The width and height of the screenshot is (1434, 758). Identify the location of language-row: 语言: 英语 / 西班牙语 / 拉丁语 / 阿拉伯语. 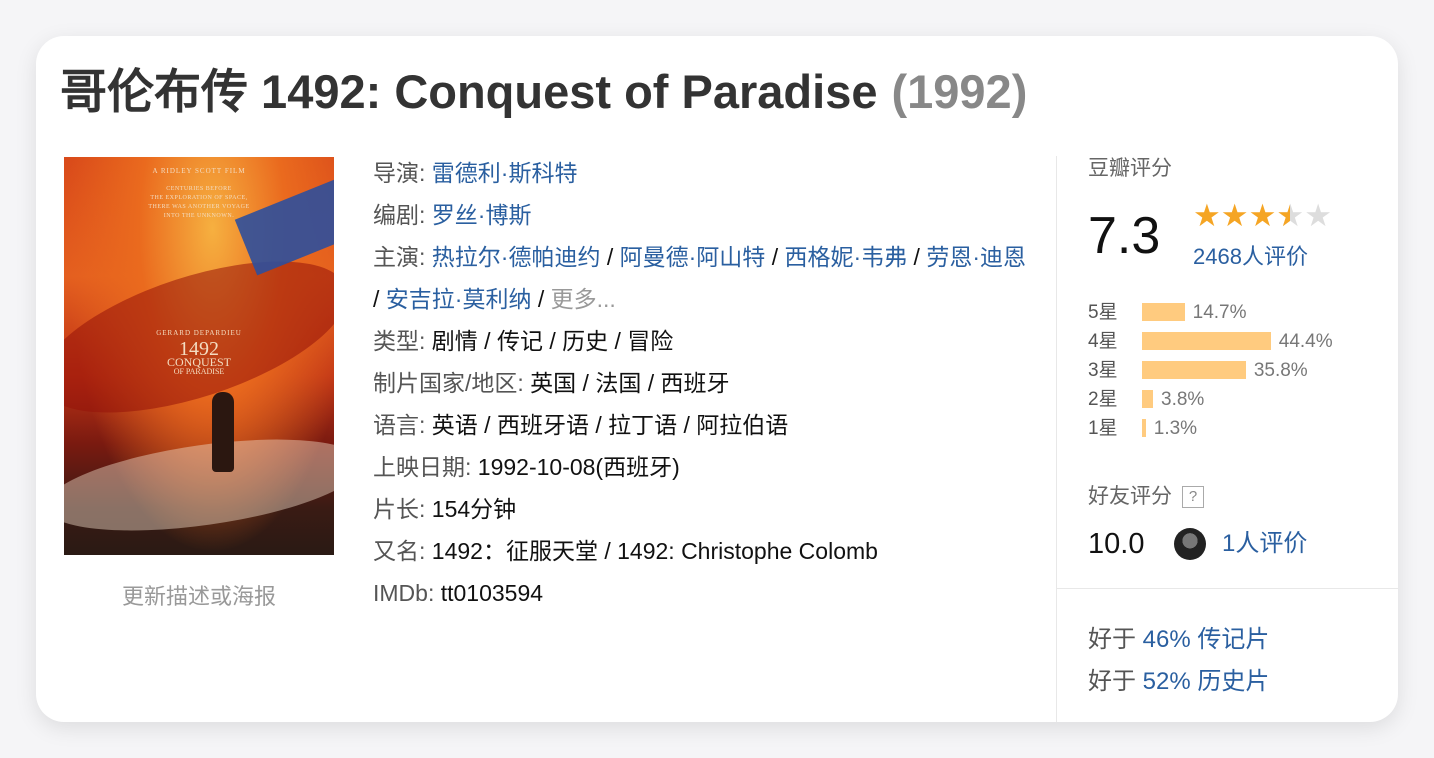
(581, 425).